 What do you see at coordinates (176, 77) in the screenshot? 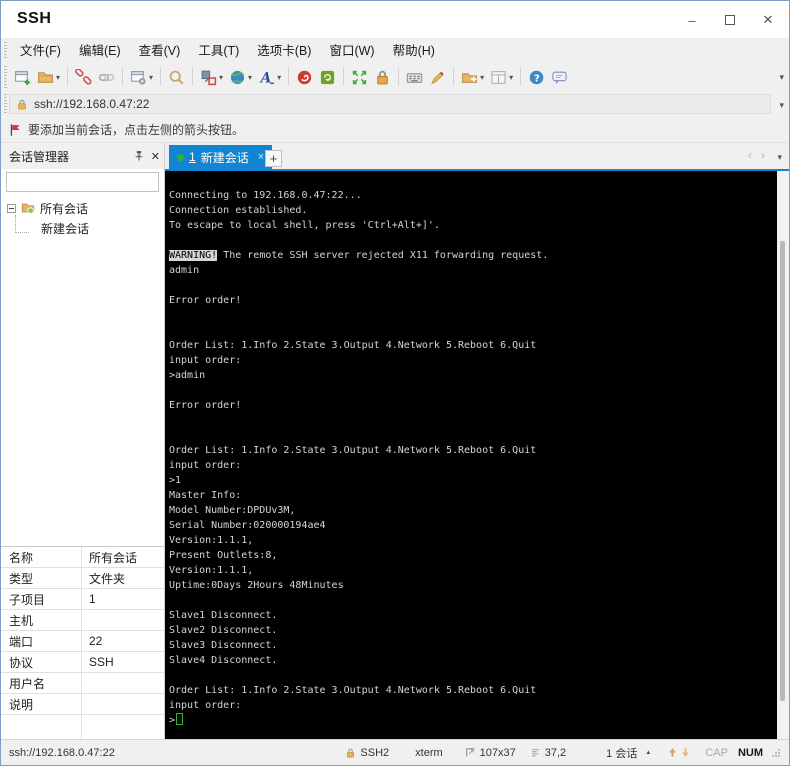
I see `find-button` at bounding box center [176, 77].